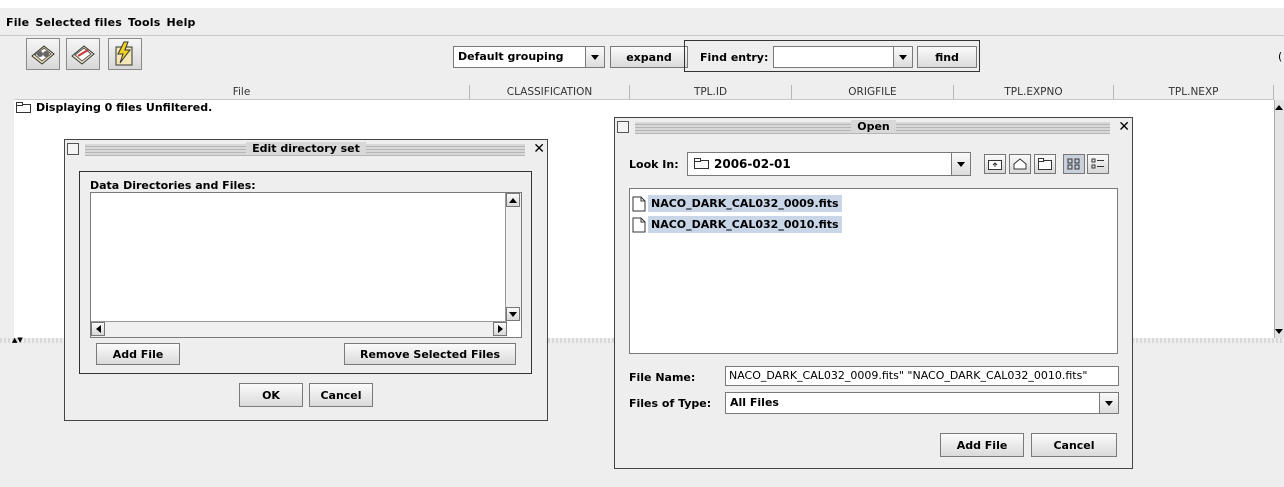 Image resolution: width=1284 pixels, height=487 pixels. I want to click on new-folder-button, so click(1045, 164).